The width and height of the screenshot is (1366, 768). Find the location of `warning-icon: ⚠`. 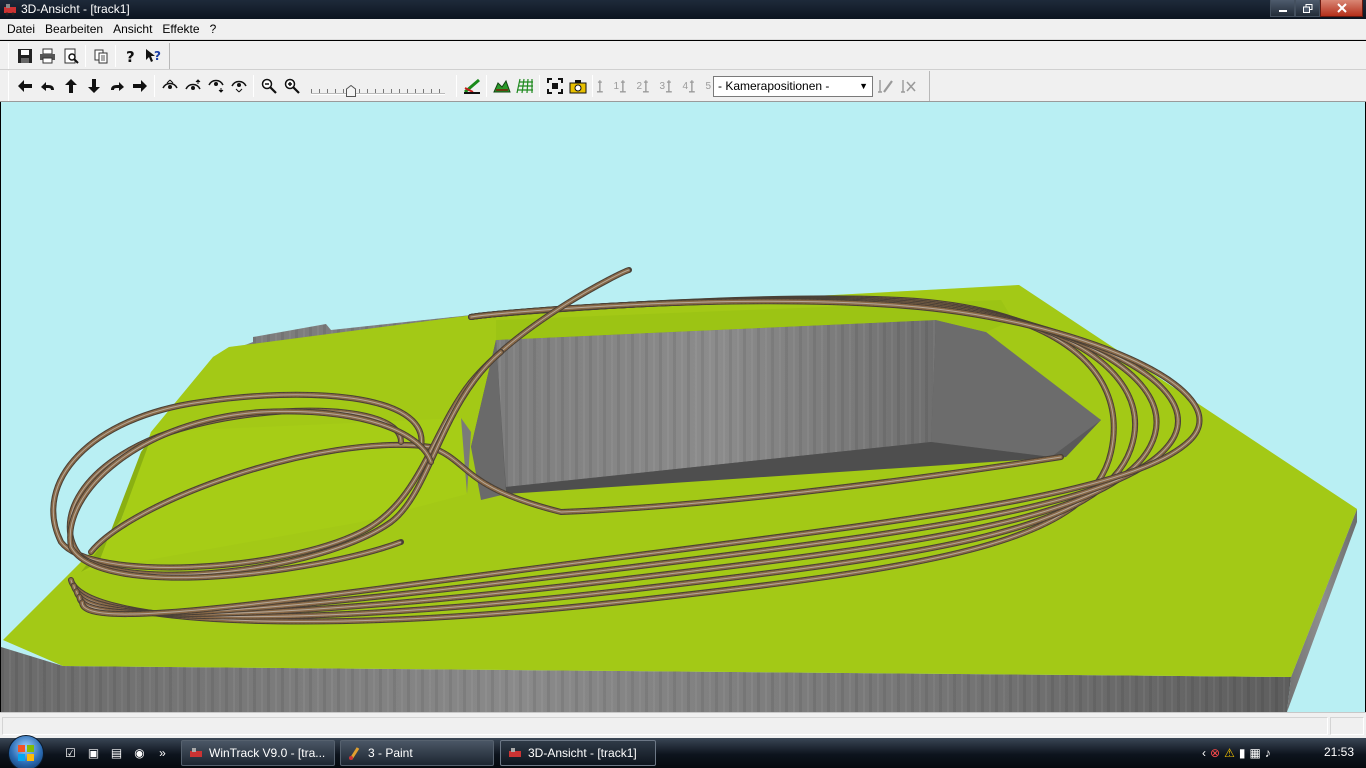

warning-icon: ⚠ is located at coordinates (1229, 753).